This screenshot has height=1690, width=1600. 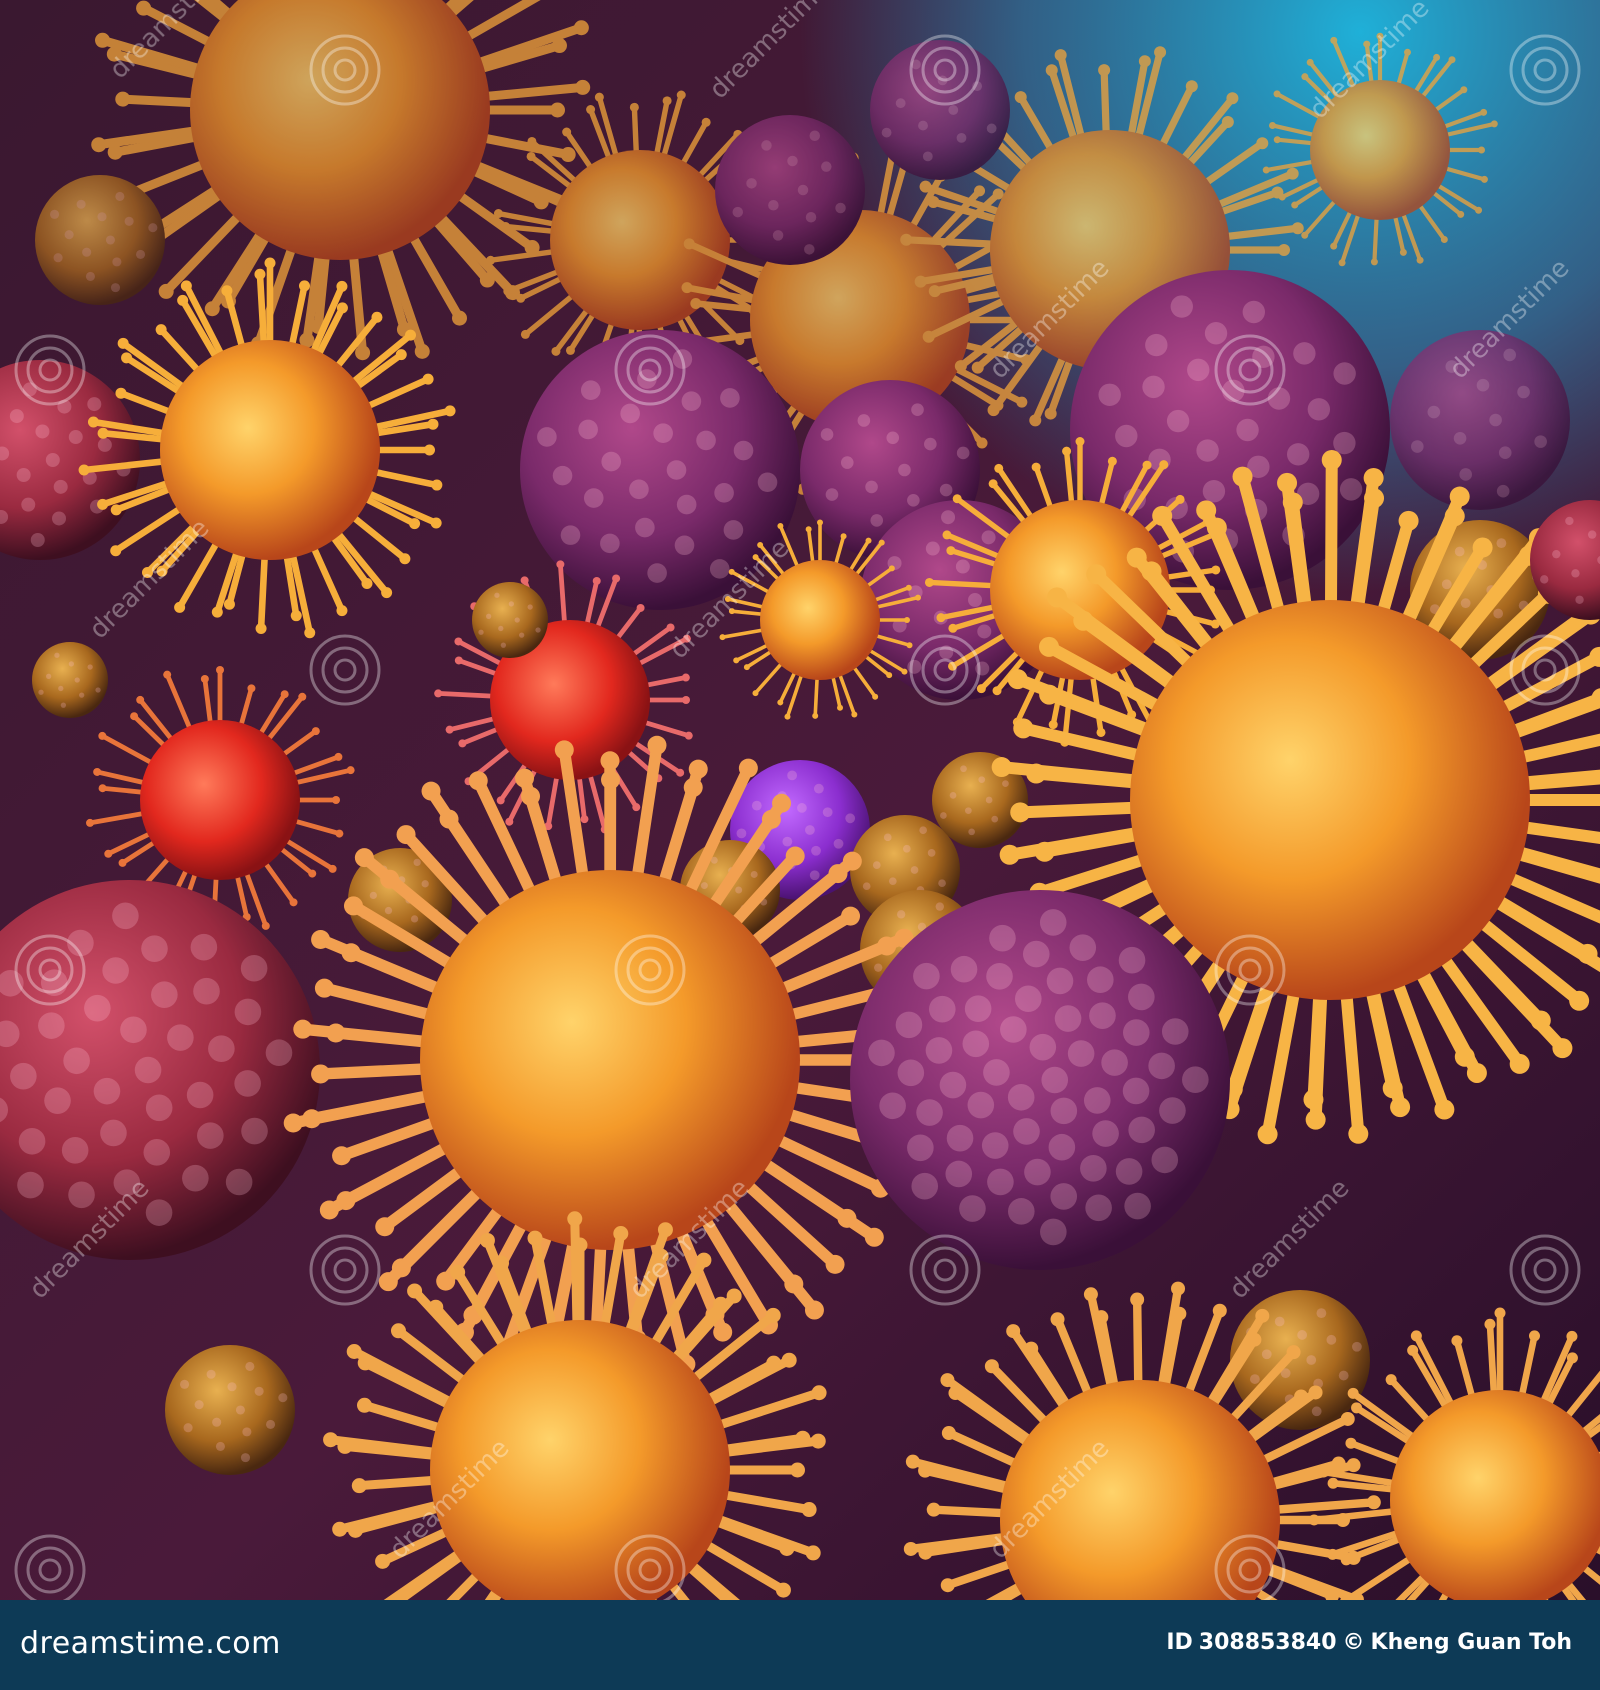 What do you see at coordinates (100, 240) in the screenshot?
I see `granule-background` at bounding box center [100, 240].